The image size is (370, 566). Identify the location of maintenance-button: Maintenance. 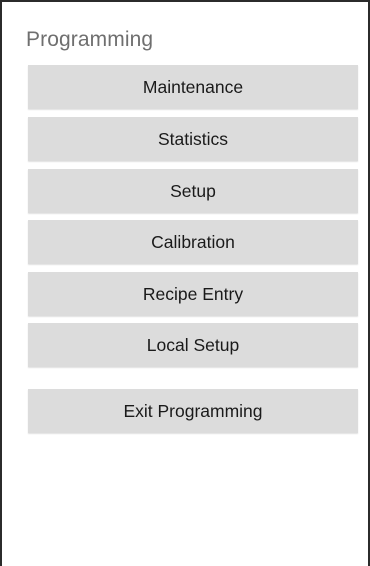
(193, 87).